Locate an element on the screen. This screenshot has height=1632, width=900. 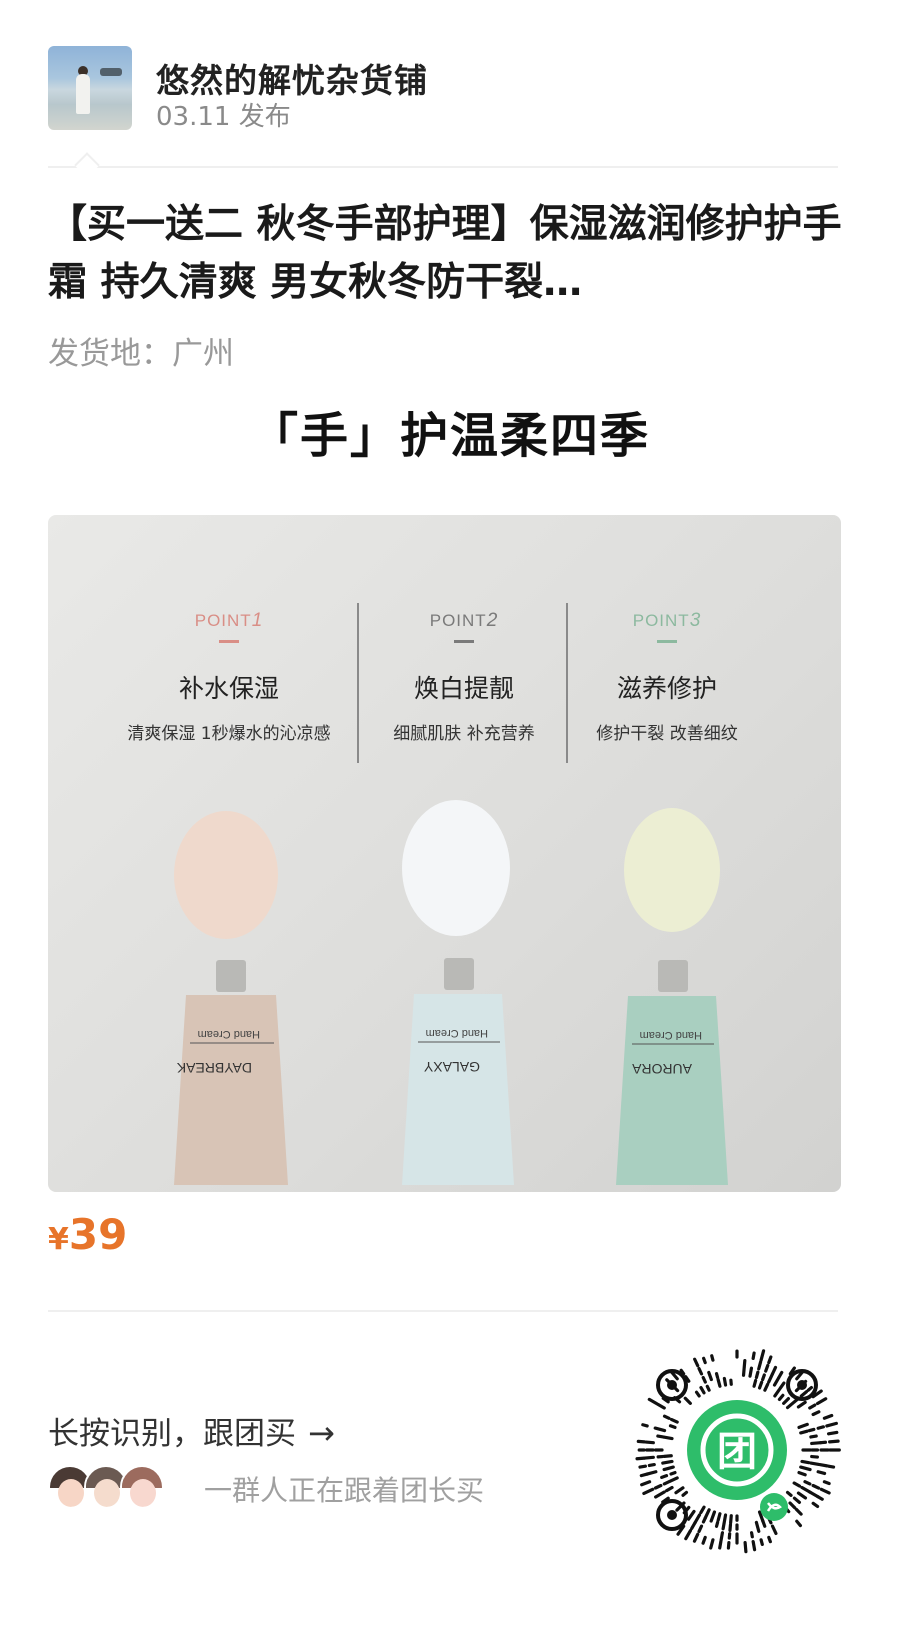
followers-text: 一群人正在跟着团长买 is located at coordinates (344, 1490).